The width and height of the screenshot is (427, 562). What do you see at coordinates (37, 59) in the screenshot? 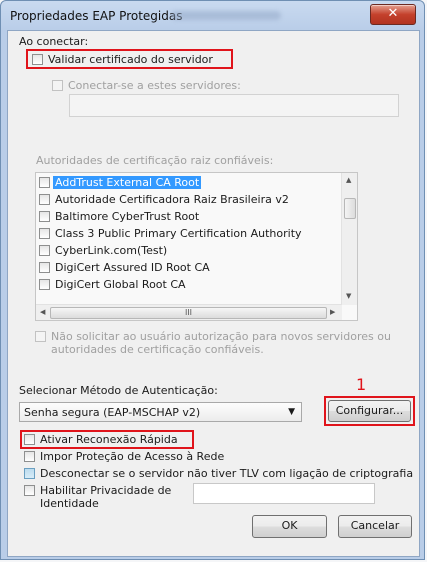
I see `validate-cert-checkbox` at bounding box center [37, 59].